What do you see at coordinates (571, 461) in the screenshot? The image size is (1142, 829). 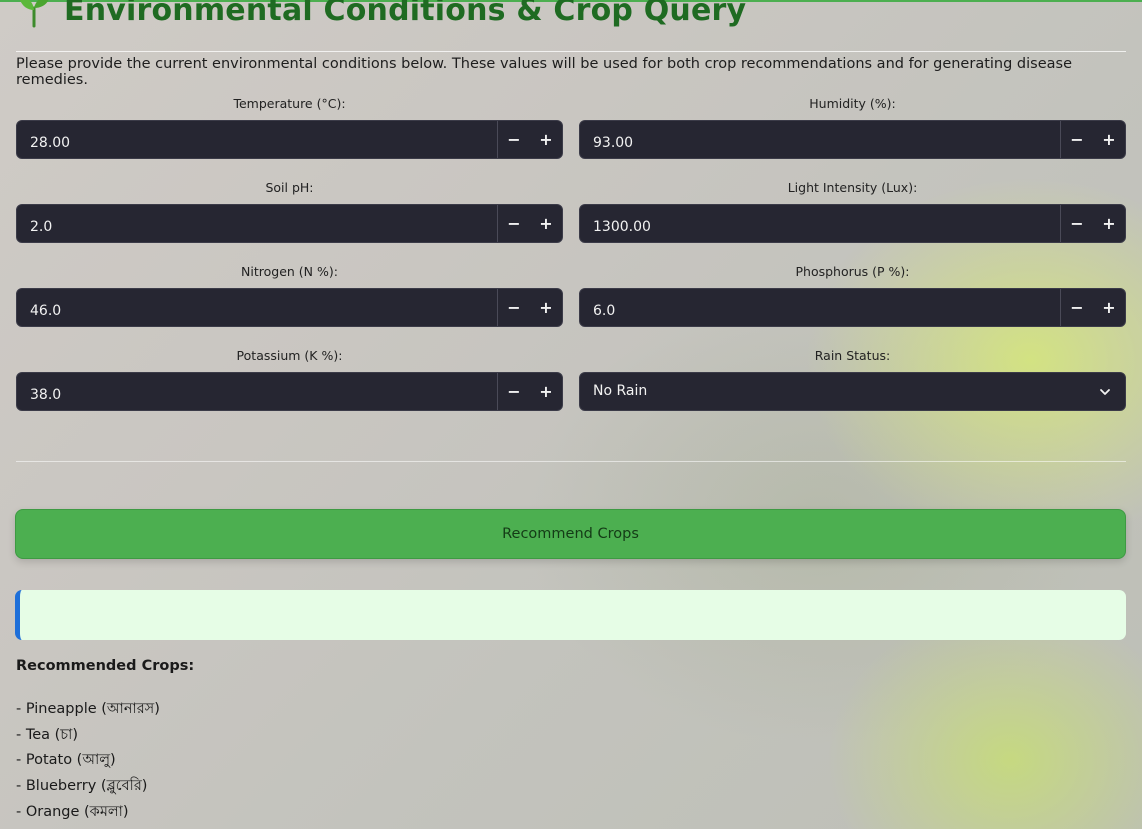 I see `form-divider` at bounding box center [571, 461].